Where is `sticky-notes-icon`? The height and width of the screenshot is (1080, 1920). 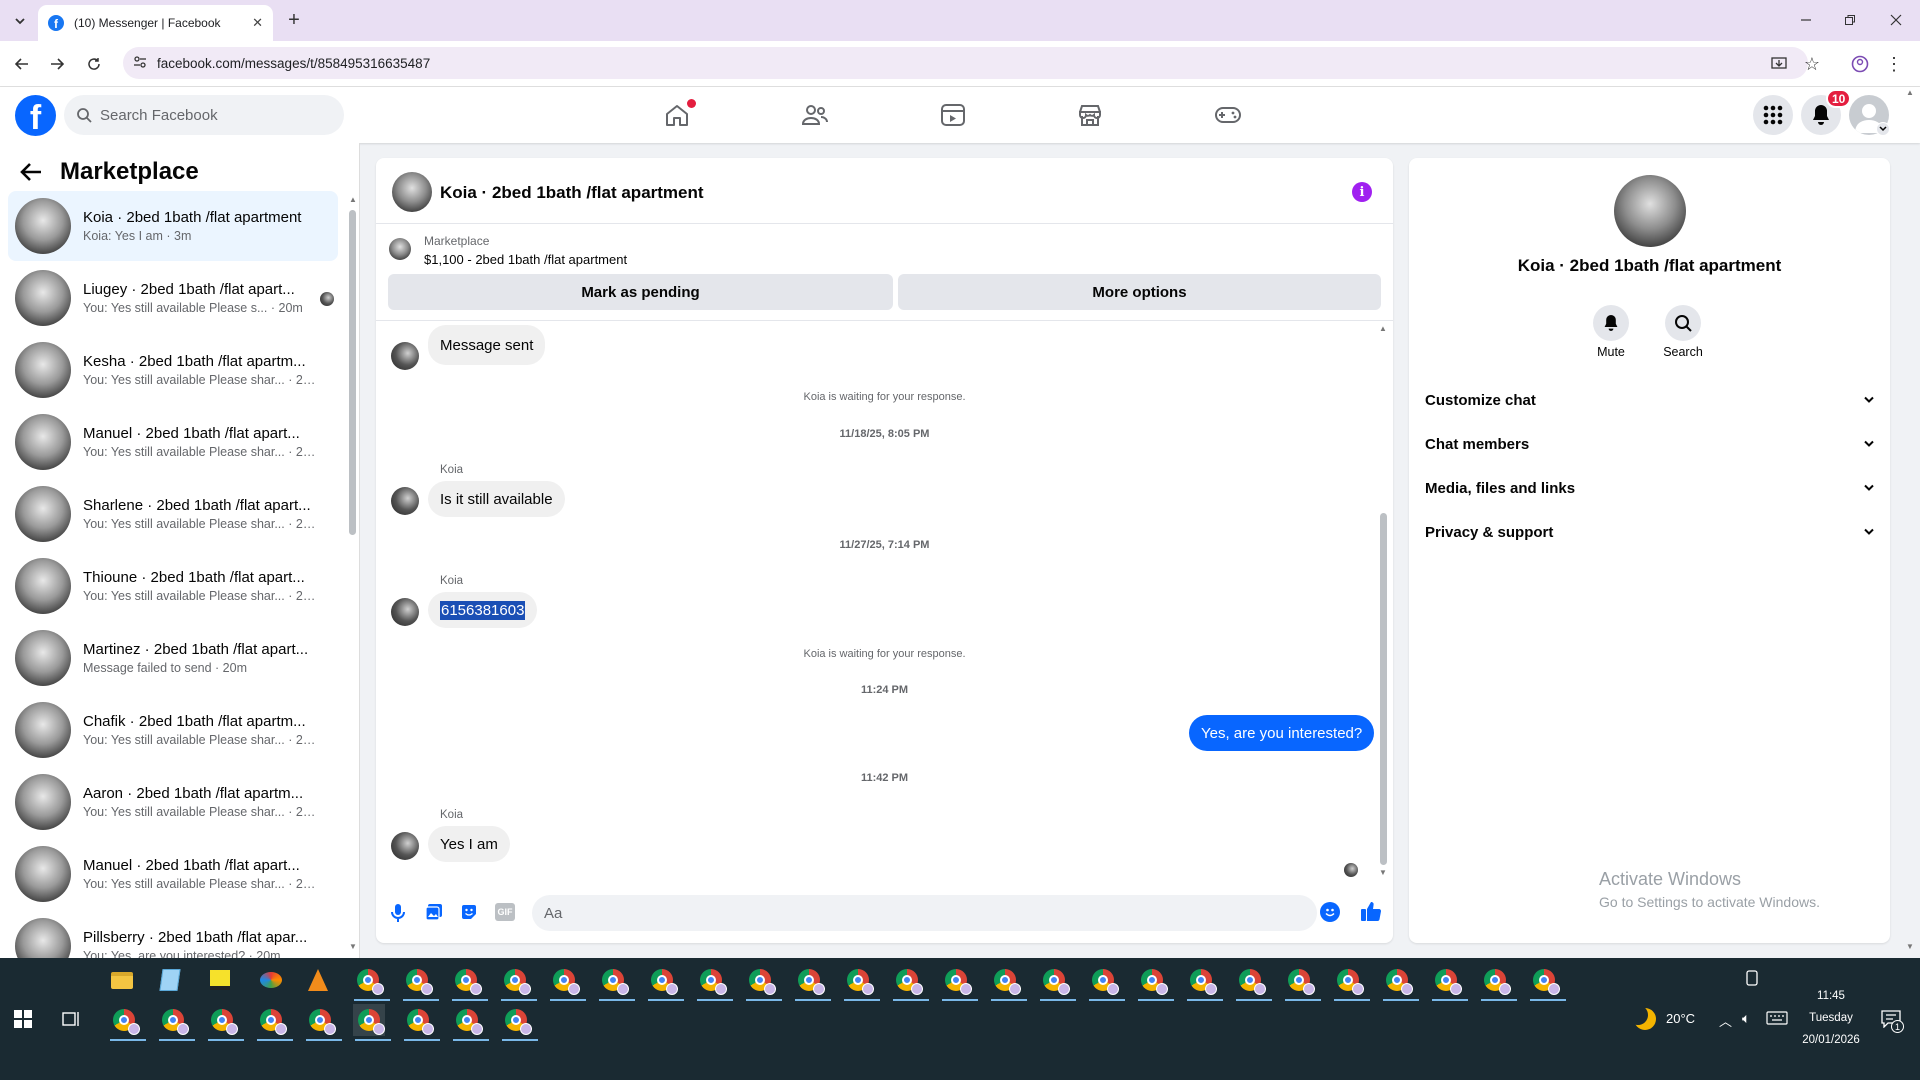 sticky-notes-icon is located at coordinates (220, 980).